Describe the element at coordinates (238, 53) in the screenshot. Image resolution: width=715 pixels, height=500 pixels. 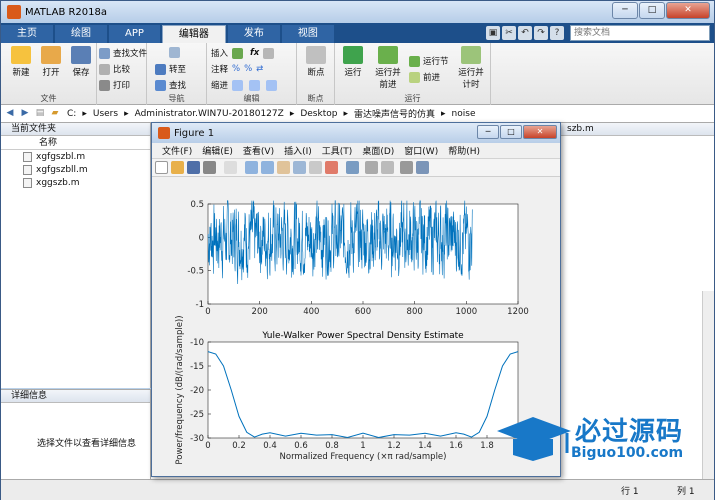
I see `insert-icon` at that location.